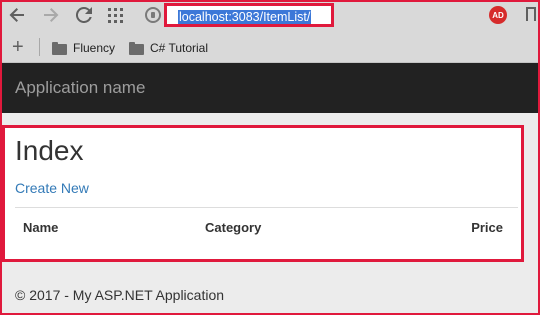 This screenshot has height=315, width=540. What do you see at coordinates (531, 16) in the screenshot?
I see `bookmark-star-icon` at bounding box center [531, 16].